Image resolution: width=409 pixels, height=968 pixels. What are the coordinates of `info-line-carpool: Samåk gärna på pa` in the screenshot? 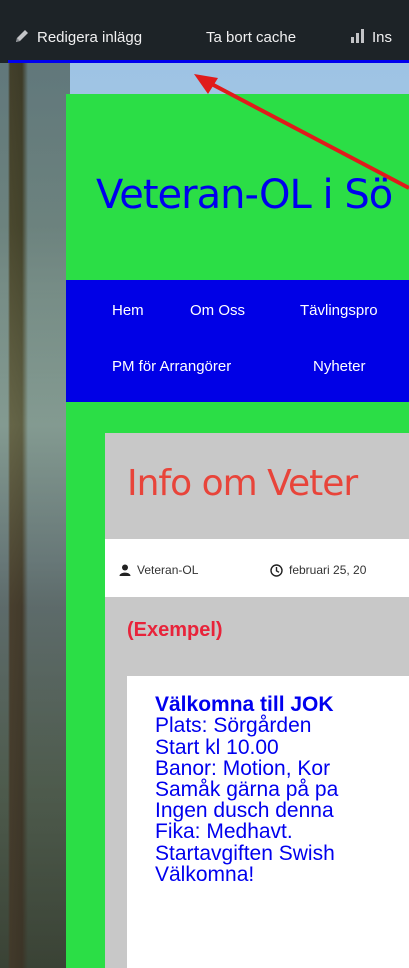 It's located at (247, 789).